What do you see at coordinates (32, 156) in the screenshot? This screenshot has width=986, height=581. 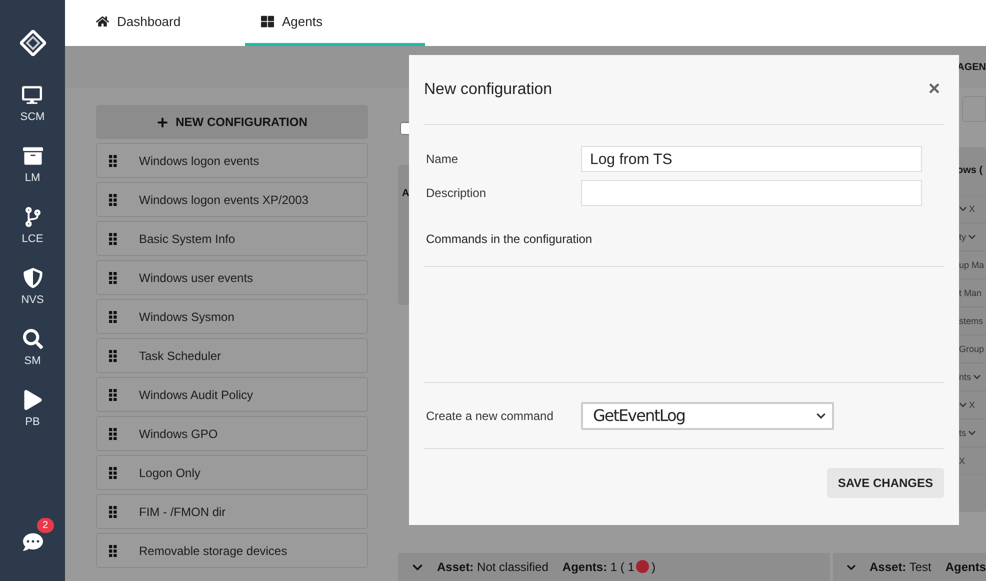 I see `archive-box-icon` at bounding box center [32, 156].